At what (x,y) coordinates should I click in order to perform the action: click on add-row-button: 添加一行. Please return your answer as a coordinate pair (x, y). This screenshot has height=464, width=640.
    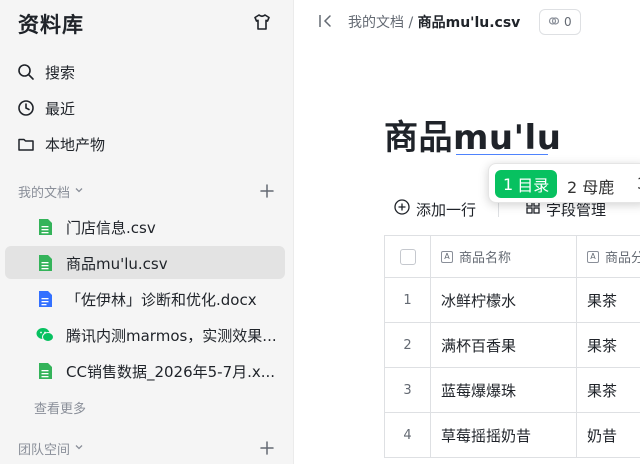
    Looking at the image, I should click on (435, 209).